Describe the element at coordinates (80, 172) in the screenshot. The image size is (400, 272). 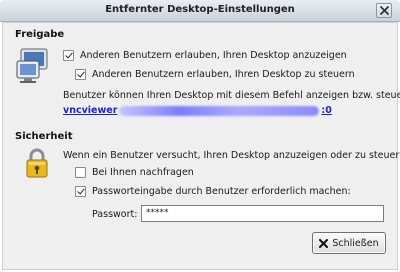
I see `ask-checkbox` at that location.